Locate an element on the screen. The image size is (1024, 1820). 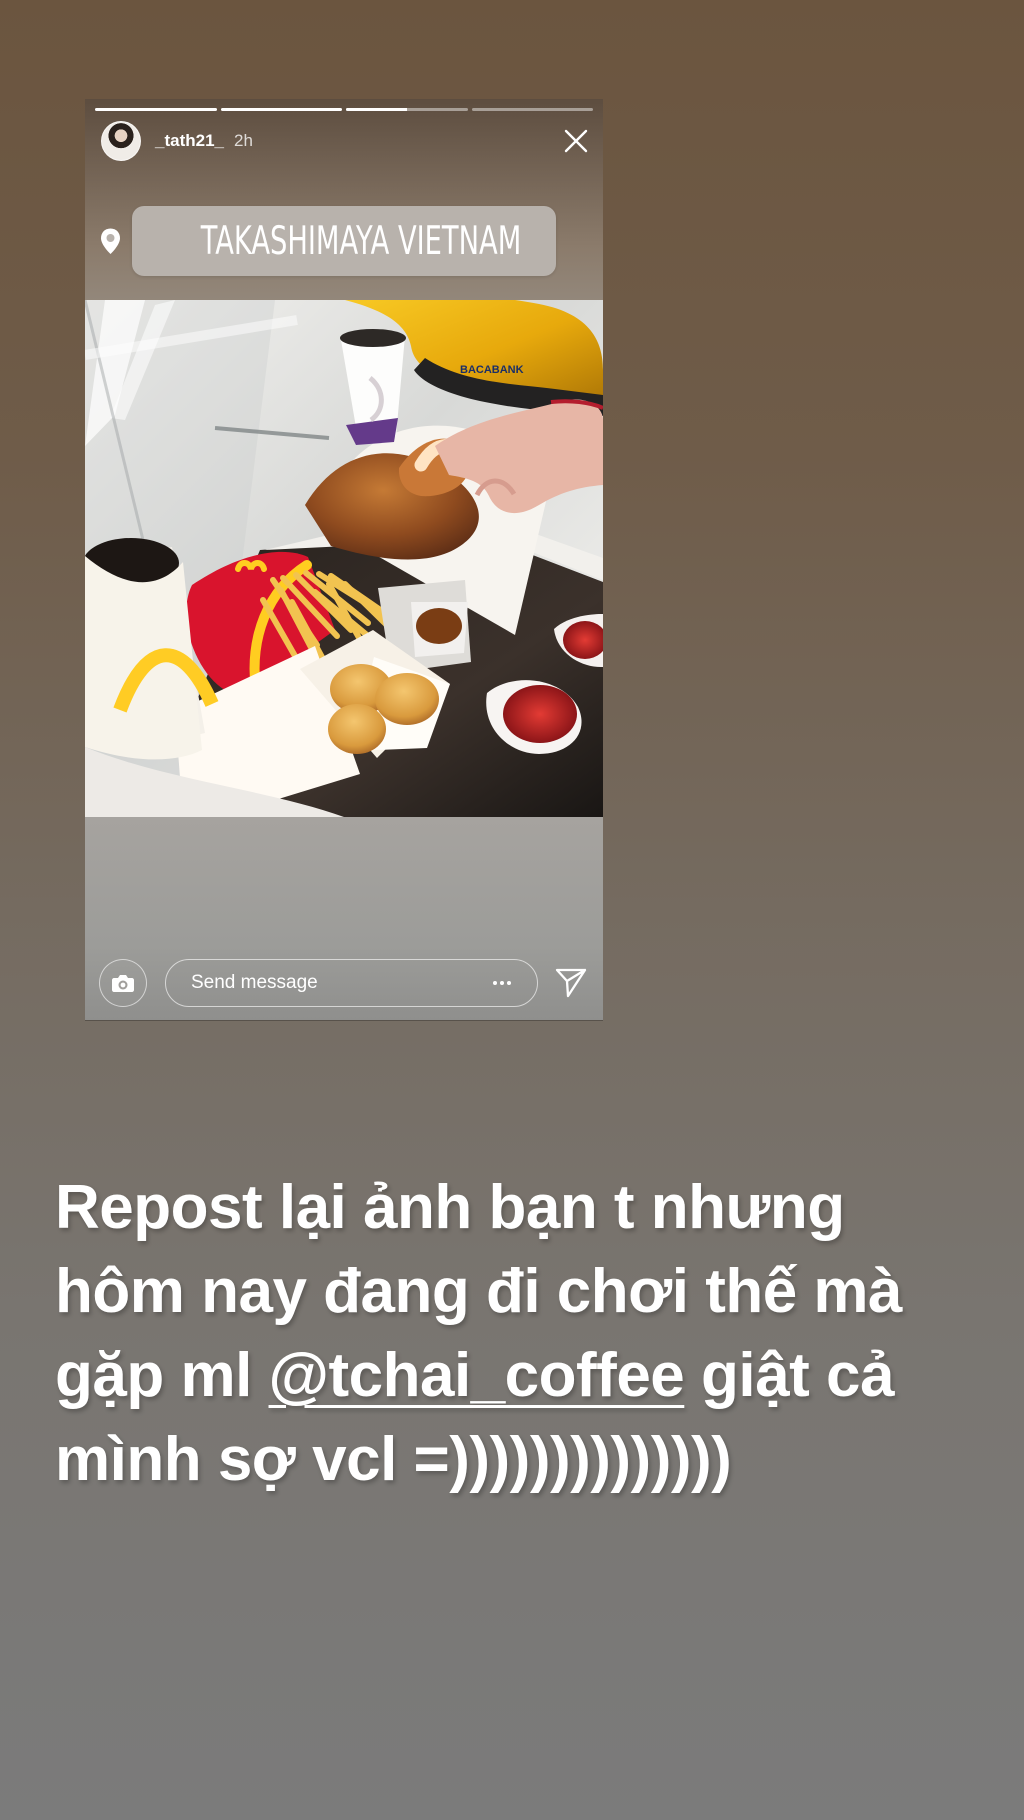
story-photo: BACABANK is located at coordinates (344, 558).